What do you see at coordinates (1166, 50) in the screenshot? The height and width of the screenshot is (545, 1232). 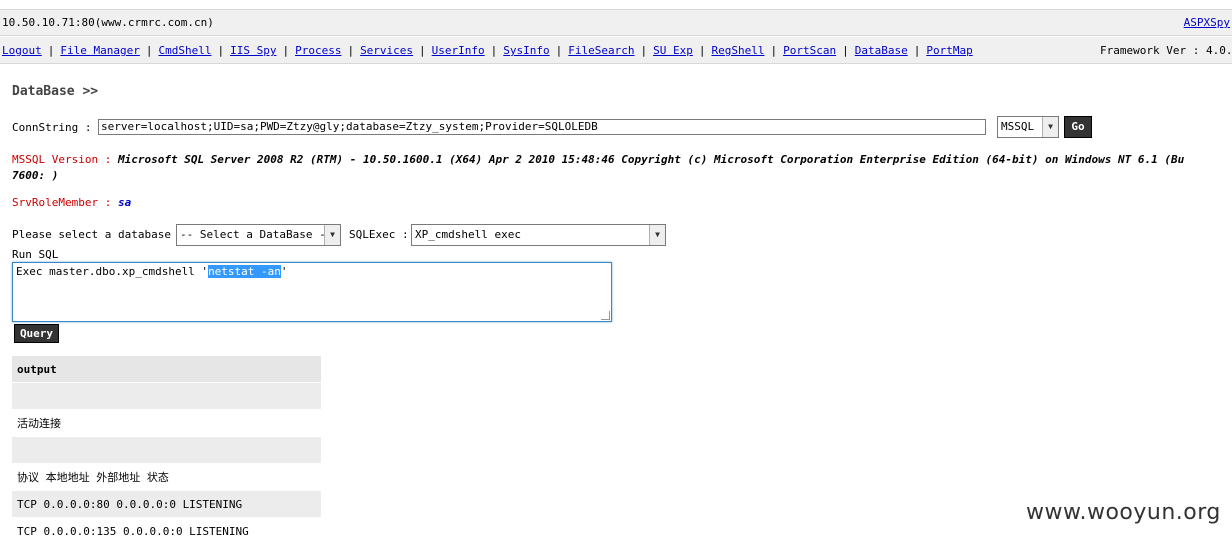 I see `framework-version: Framework Ver : 4.0.30` at bounding box center [1166, 50].